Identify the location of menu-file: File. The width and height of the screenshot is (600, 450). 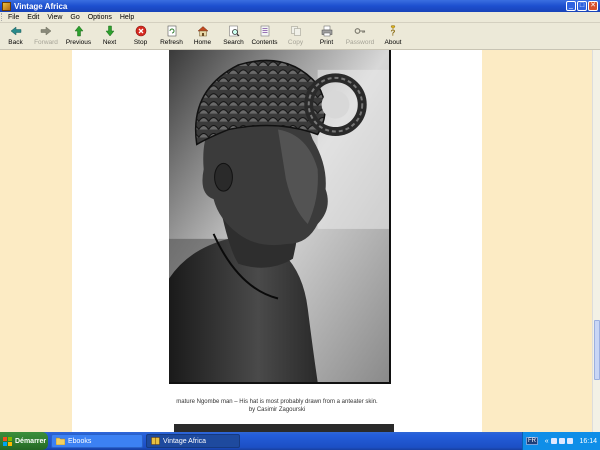
(13, 17).